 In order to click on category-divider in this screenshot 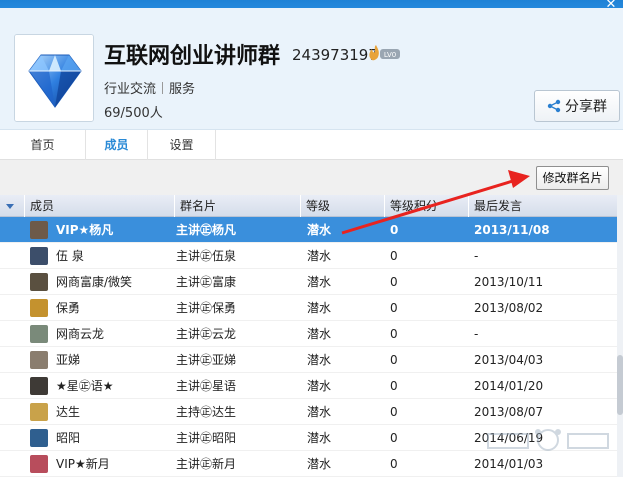, I will do `click(163, 88)`.